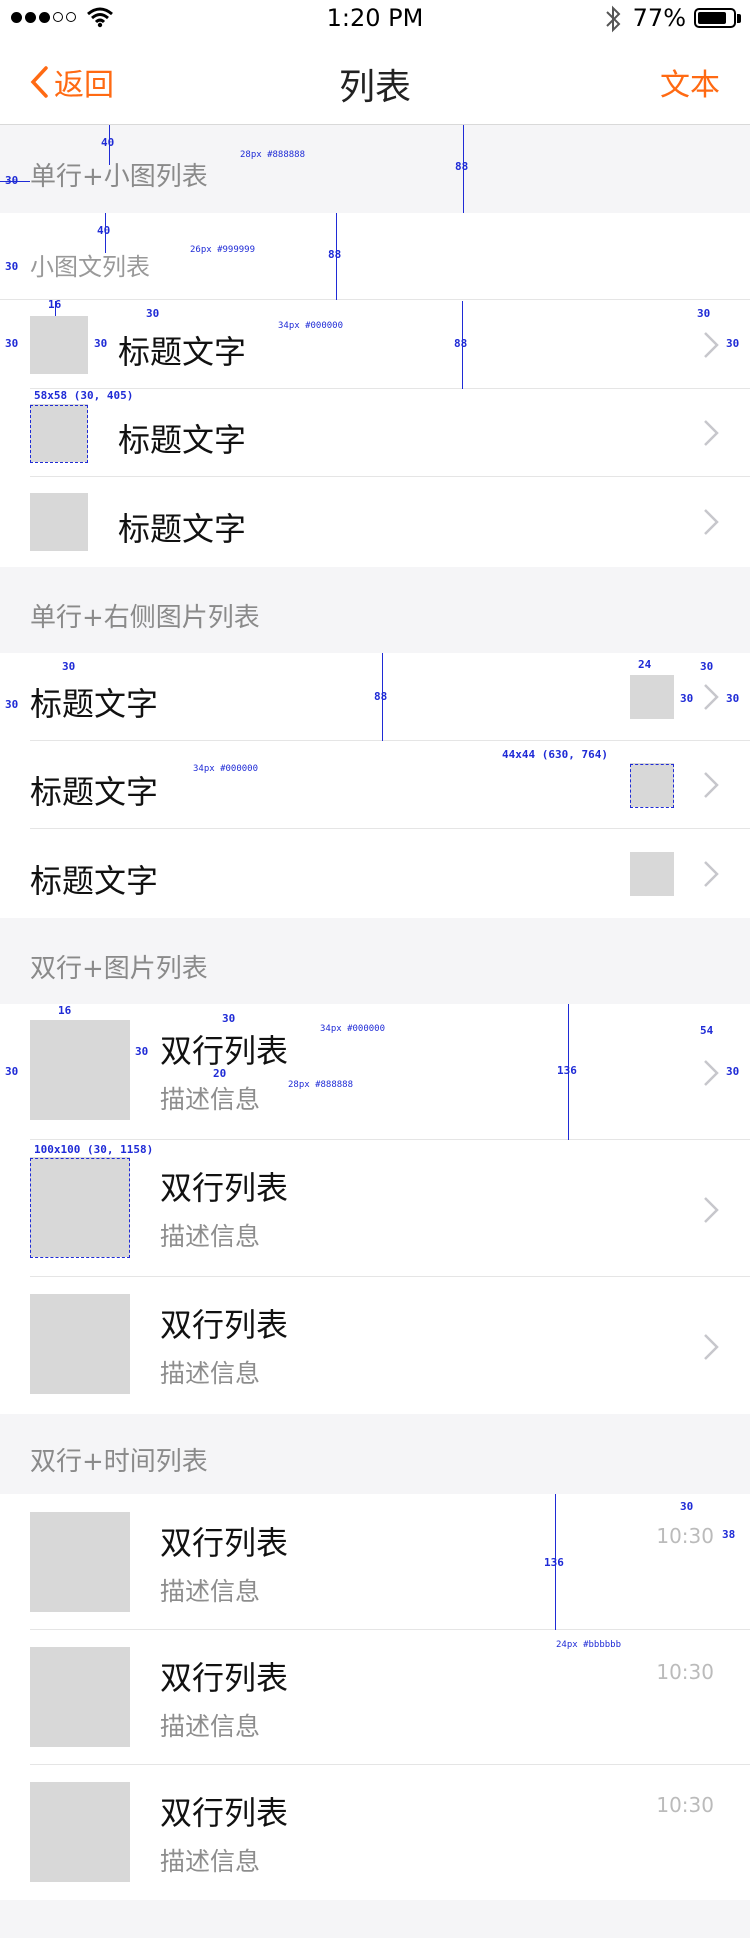 This screenshot has width=750, height=1938. I want to click on bottom-spacer, so click(375, 1919).